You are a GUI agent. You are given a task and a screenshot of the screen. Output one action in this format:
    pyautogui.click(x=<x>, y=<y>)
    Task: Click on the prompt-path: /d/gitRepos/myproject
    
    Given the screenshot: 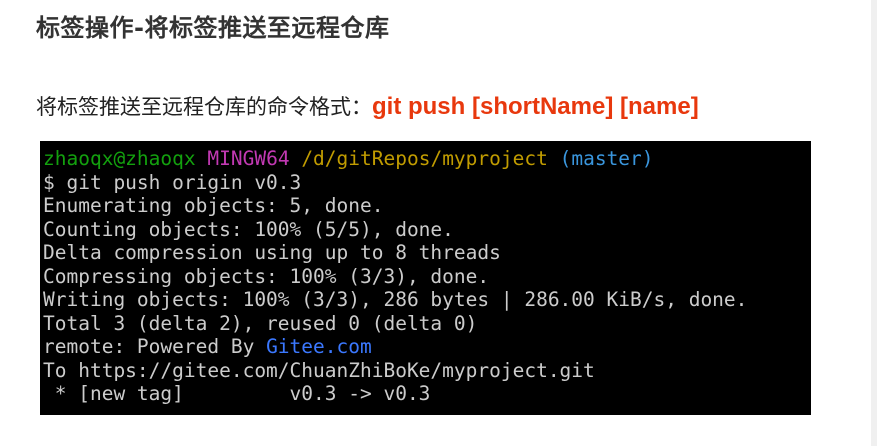 What is the action you would take?
    pyautogui.click(x=424, y=158)
    